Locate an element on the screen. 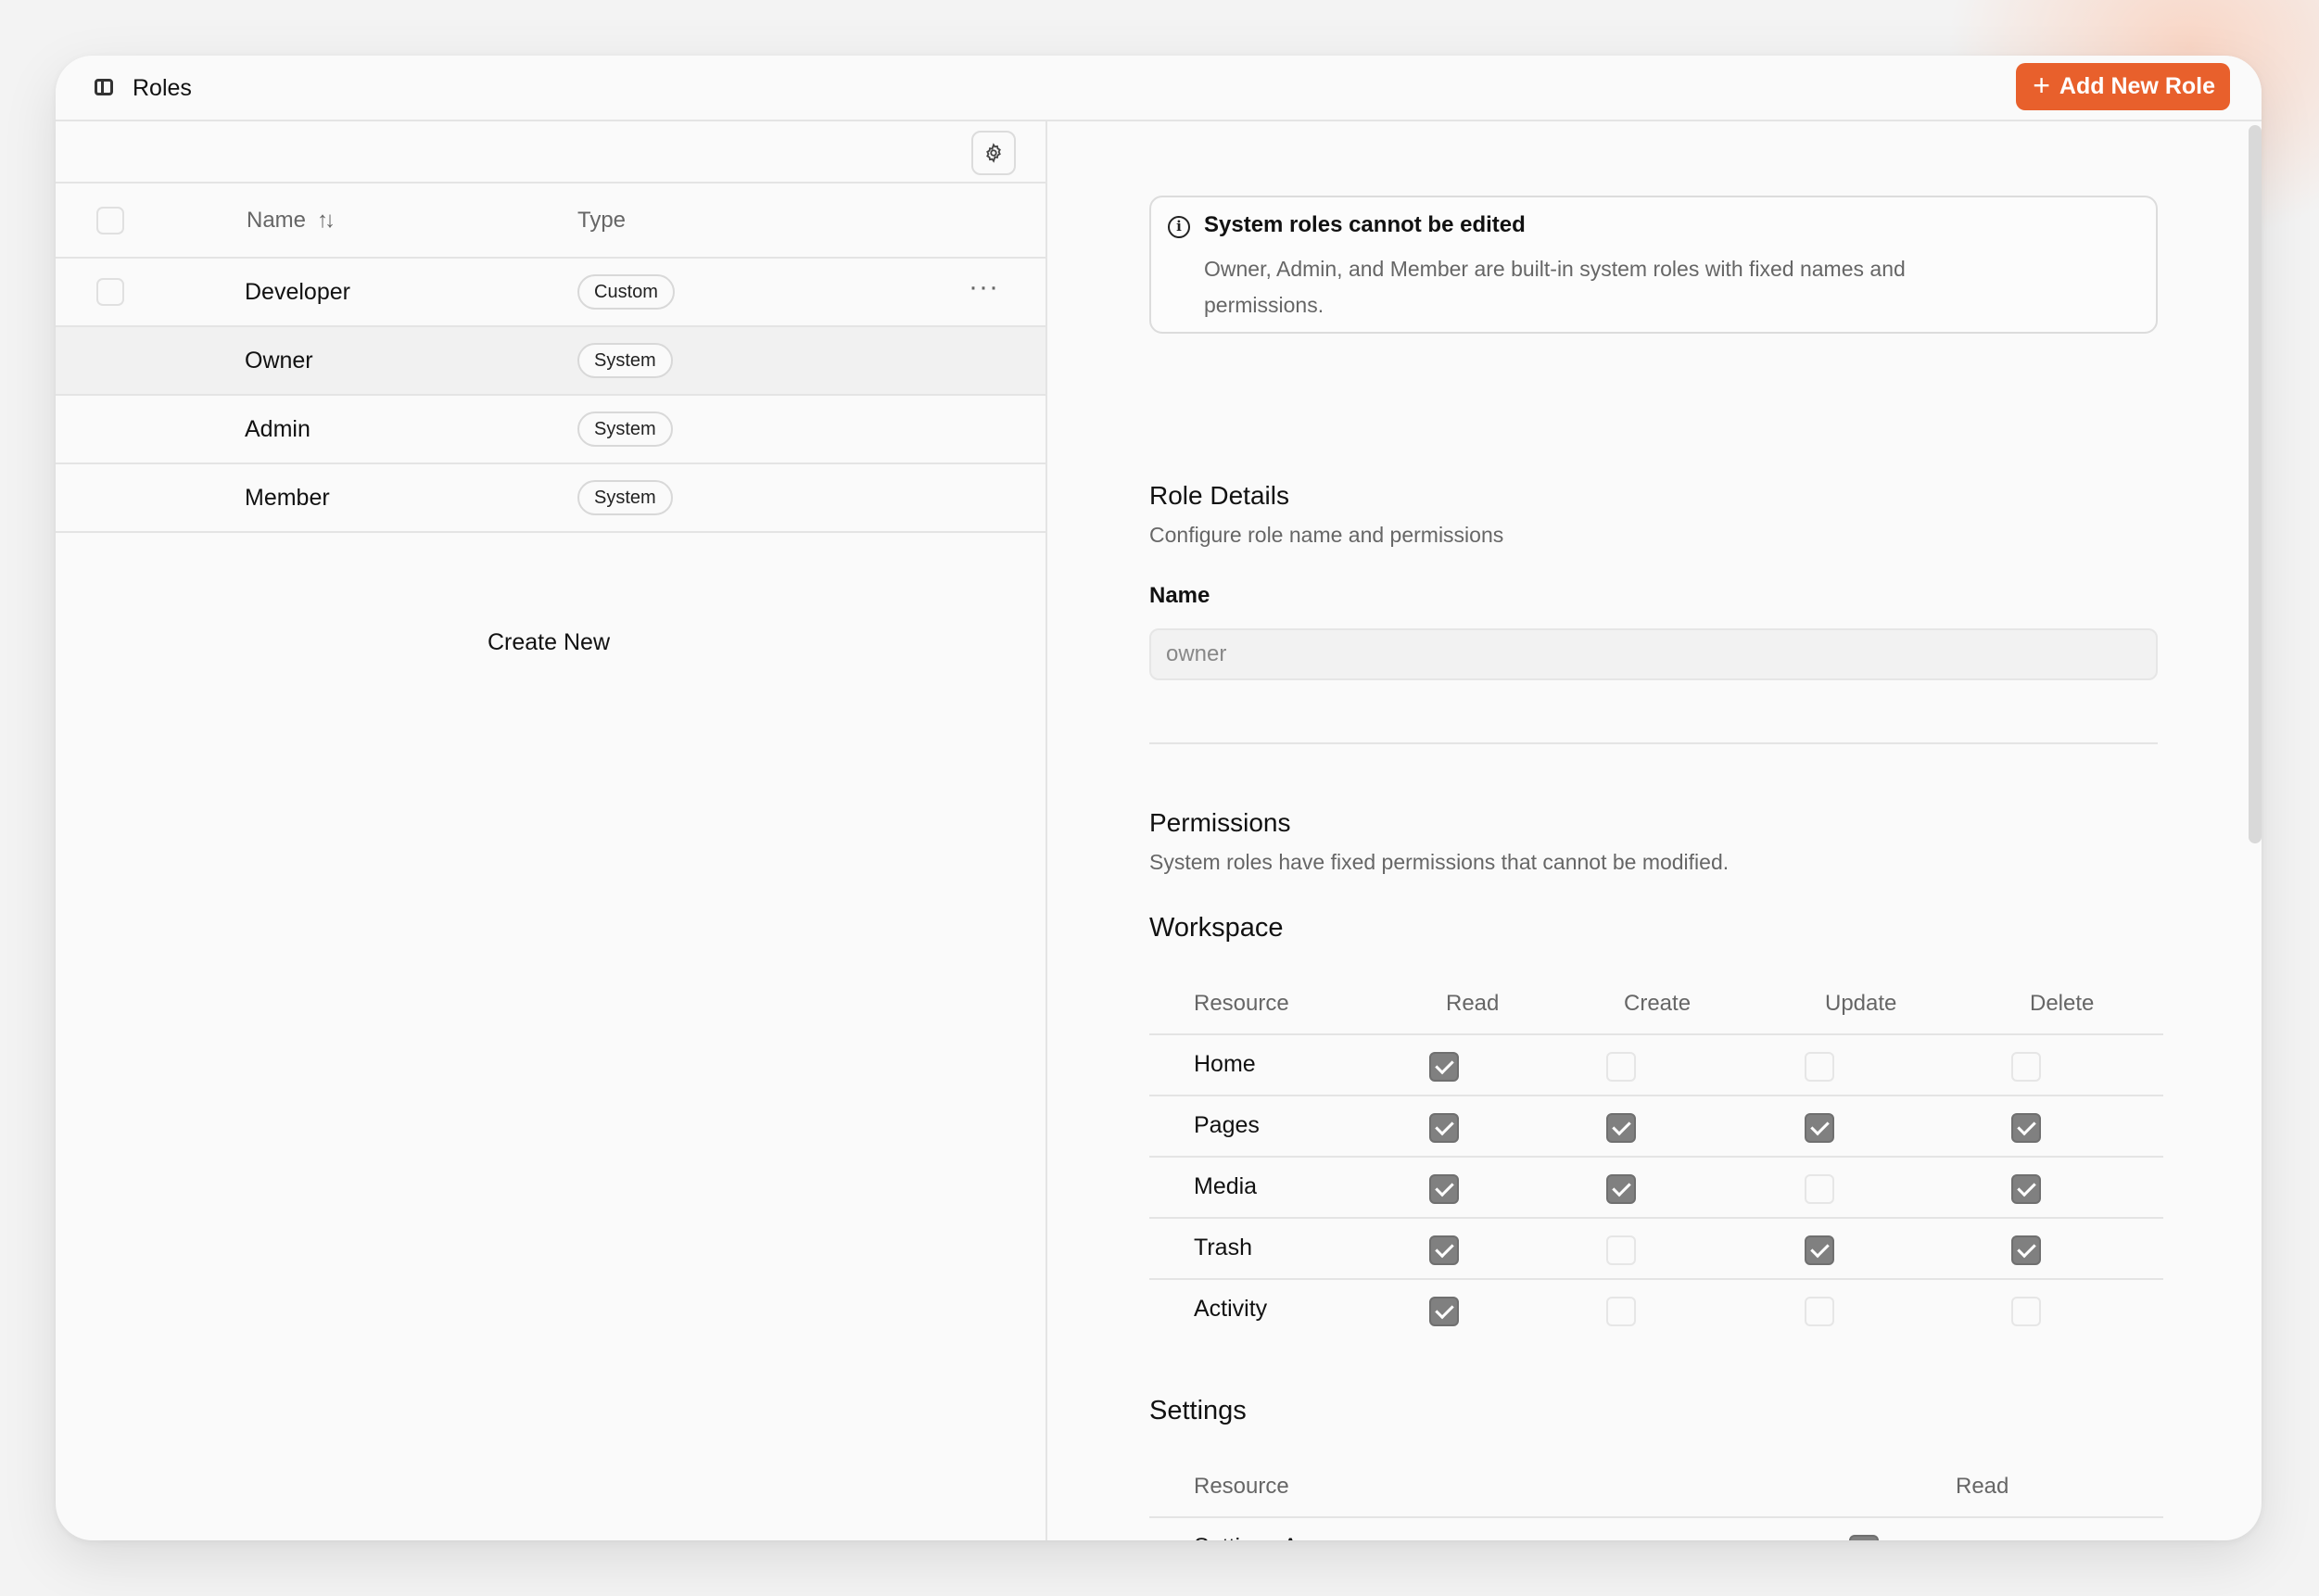 The image size is (2319, 1596). sidebar-toggle-icon is located at coordinates (104, 87).